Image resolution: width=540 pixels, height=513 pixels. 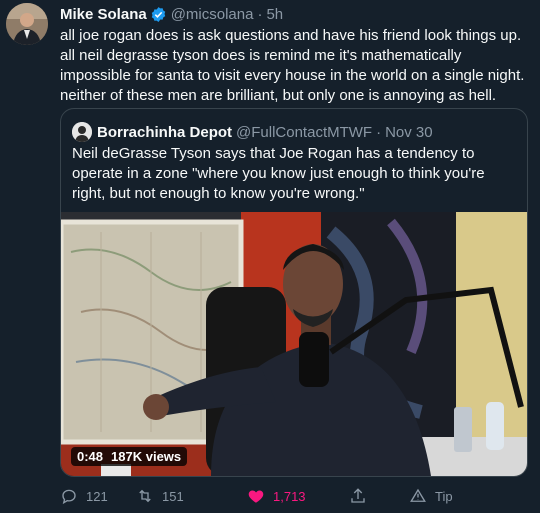 What do you see at coordinates (256, 496) in the screenshot?
I see `heart-icon` at bounding box center [256, 496].